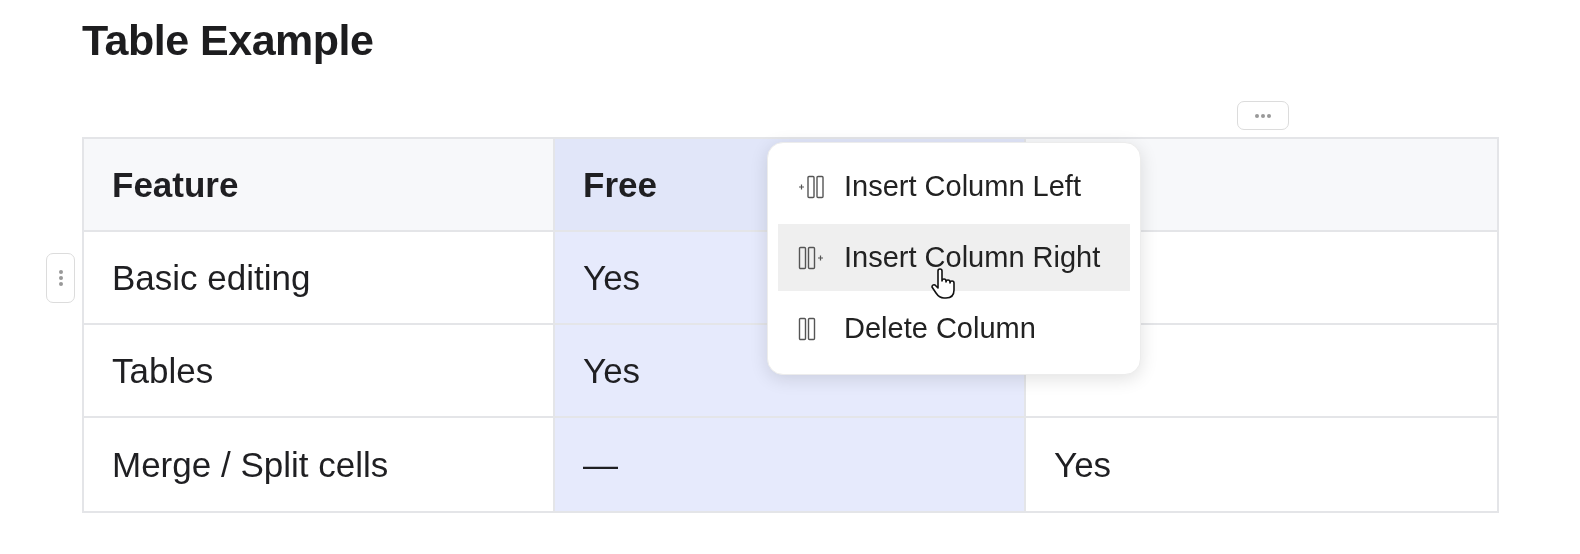 The image size is (1580, 554). What do you see at coordinates (319, 371) in the screenshot?
I see `table-cell: Tables` at bounding box center [319, 371].